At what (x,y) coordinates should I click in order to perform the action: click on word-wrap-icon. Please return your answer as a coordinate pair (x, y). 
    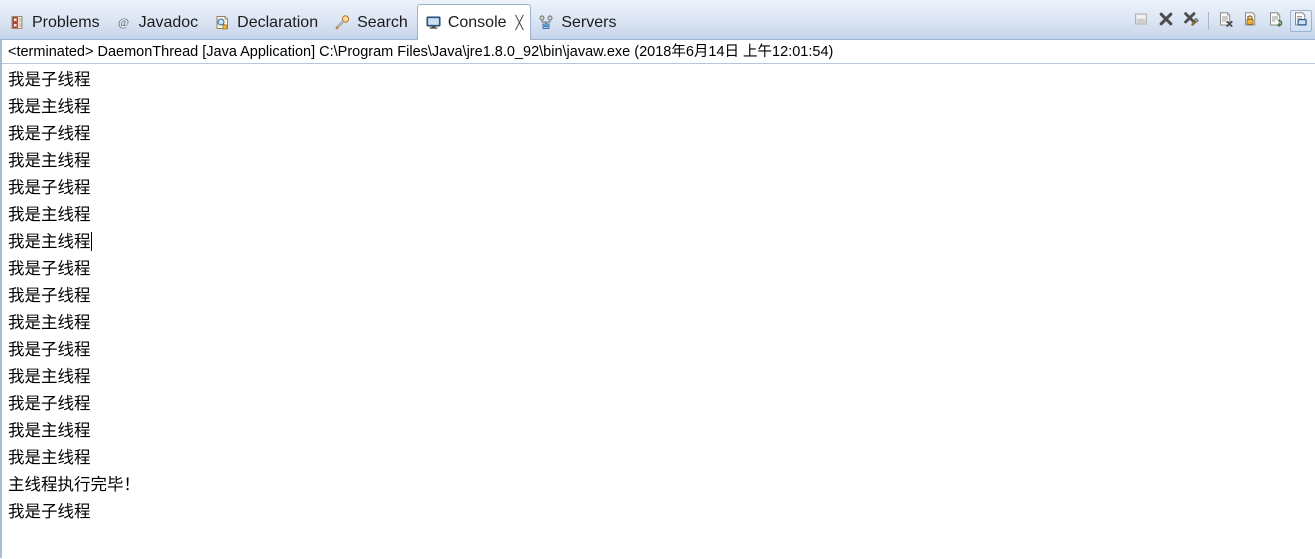
    Looking at the image, I should click on (1276, 21).